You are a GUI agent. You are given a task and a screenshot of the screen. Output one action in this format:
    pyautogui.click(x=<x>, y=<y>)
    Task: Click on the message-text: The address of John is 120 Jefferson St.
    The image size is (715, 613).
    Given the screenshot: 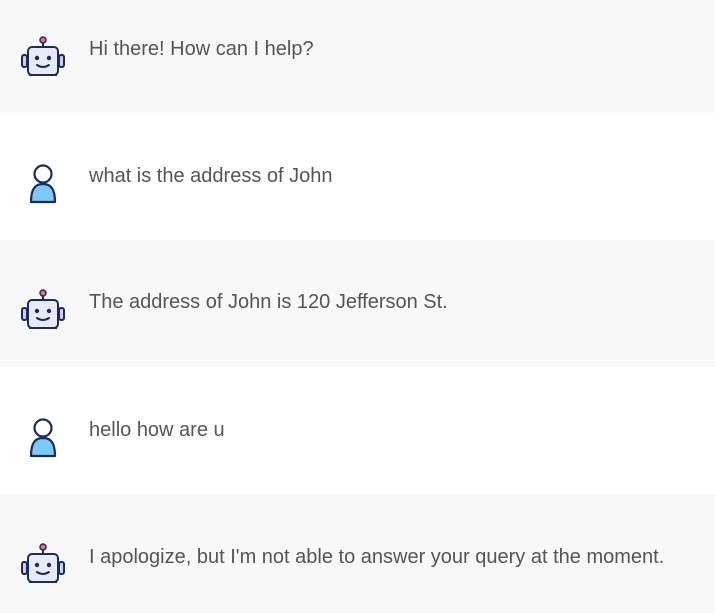 What is the action you would take?
    pyautogui.click(x=268, y=302)
    